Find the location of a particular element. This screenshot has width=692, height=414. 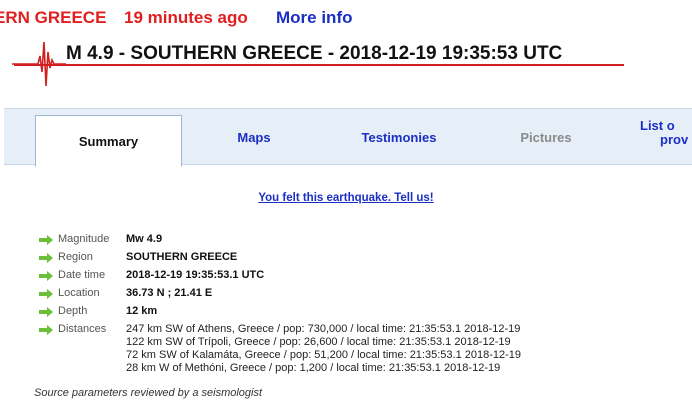

tab-maps-label: Maps is located at coordinates (254, 137).